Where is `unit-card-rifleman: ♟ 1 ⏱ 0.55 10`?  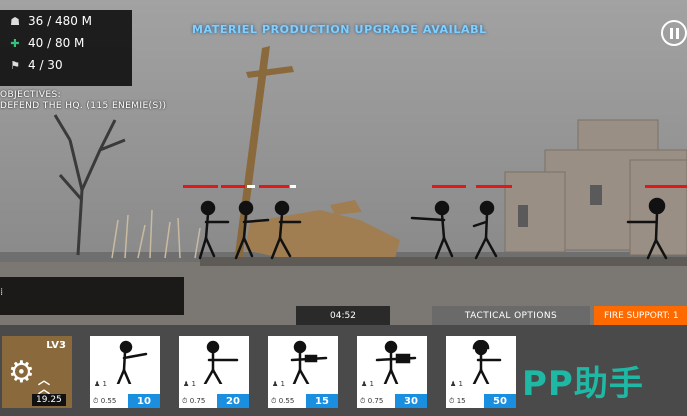
unit-card-rifleman: ♟ 1 ⏱ 0.55 10 is located at coordinates (125, 372).